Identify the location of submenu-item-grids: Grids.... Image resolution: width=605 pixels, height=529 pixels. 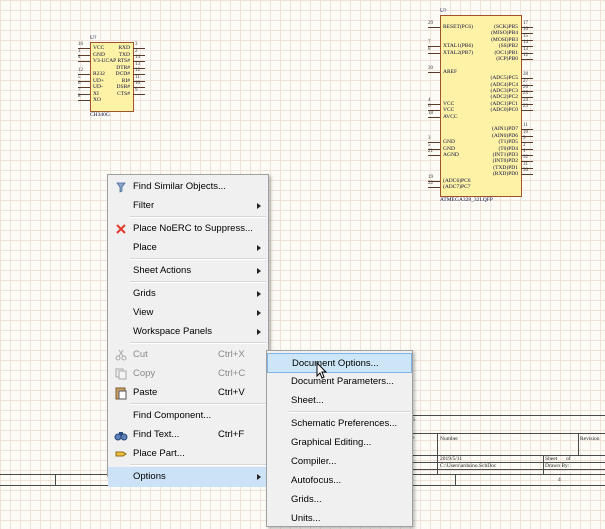
(339, 500).